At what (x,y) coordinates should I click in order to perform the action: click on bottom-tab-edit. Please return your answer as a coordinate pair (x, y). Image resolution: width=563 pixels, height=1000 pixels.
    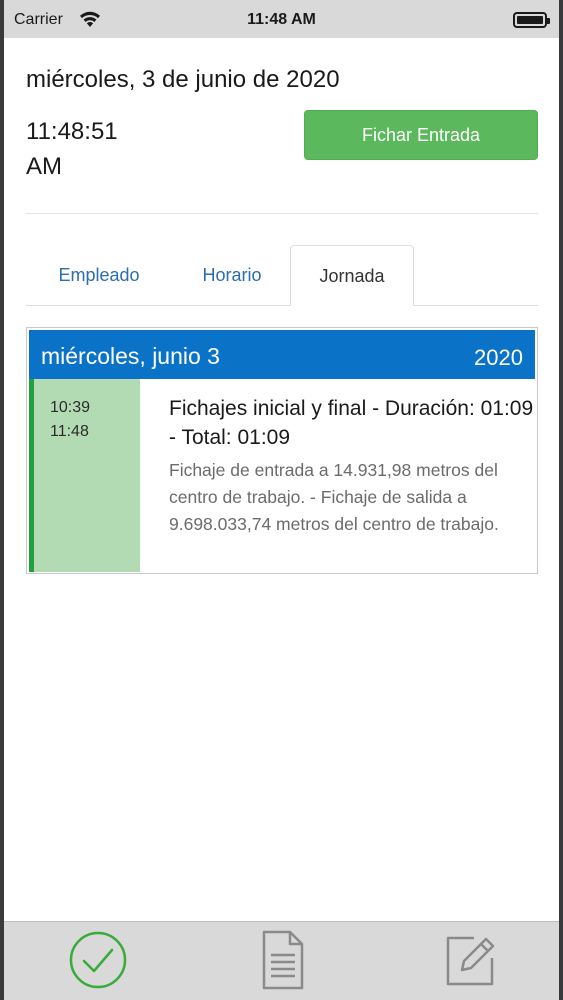
    Looking at the image, I should click on (468, 960).